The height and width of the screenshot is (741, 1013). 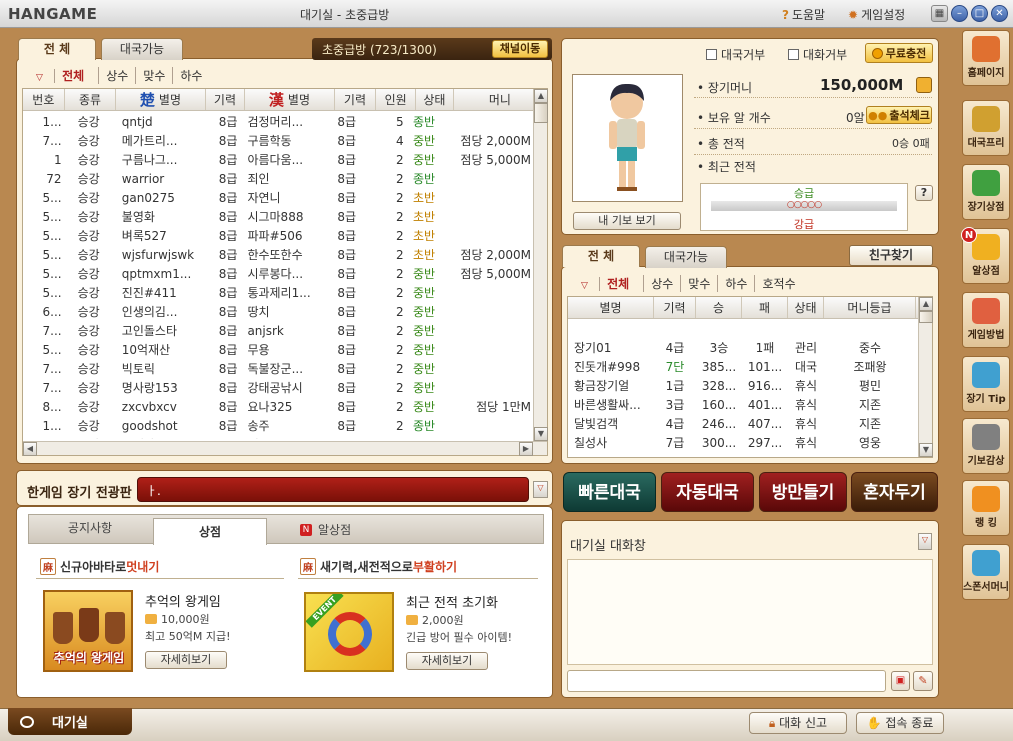 I want to click on sidebar-item-replay: 기보감상, so click(x=986, y=446).